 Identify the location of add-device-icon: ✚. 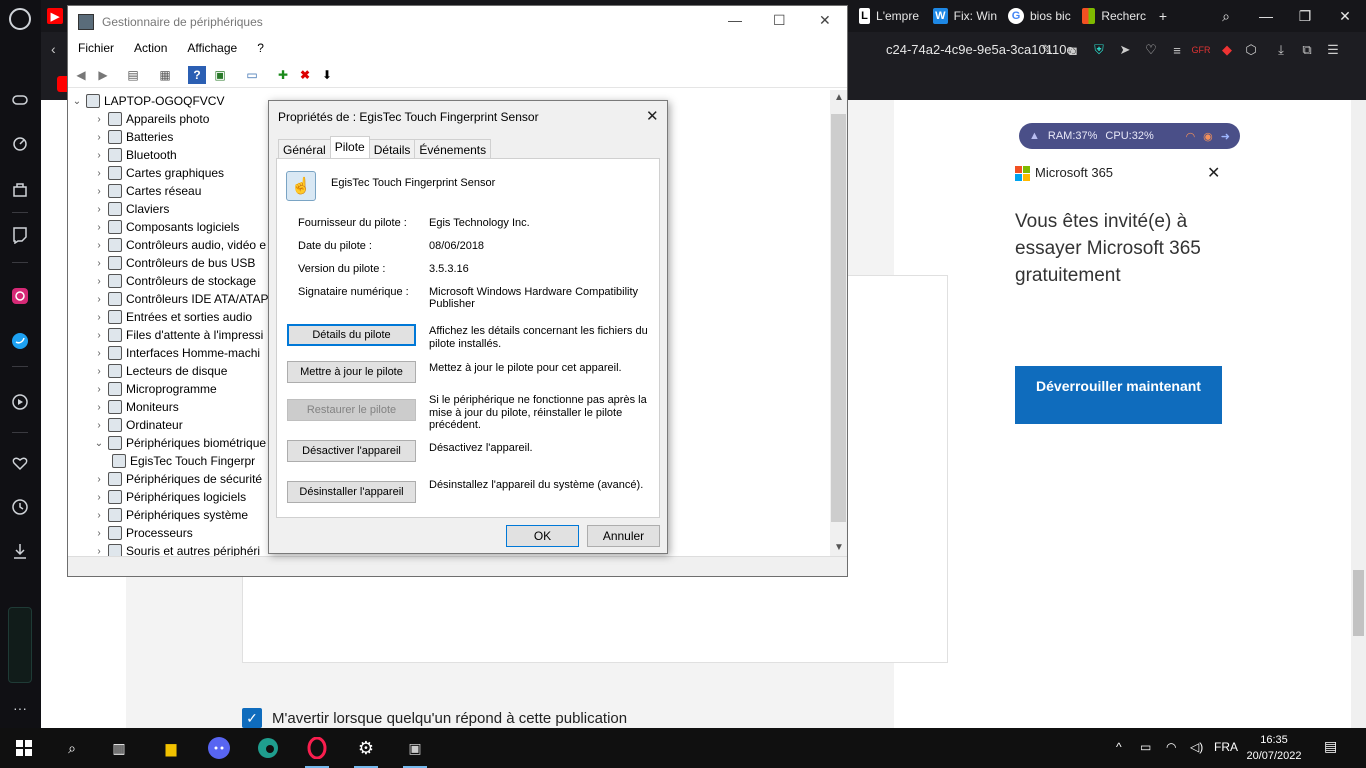
(283, 75).